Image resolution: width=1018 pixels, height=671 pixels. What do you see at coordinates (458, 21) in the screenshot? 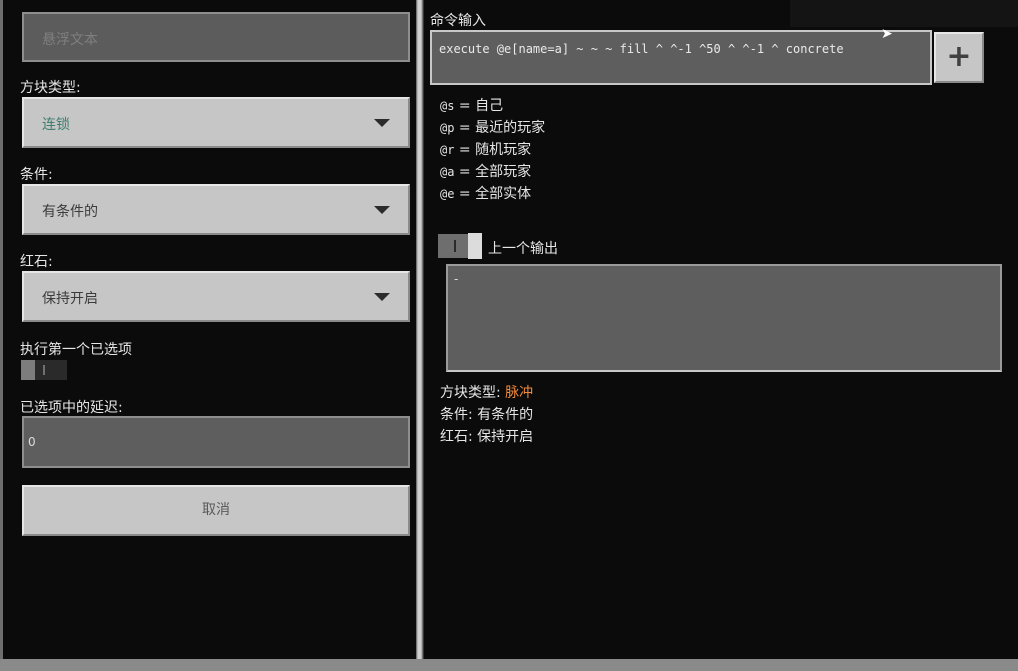
I see `command-input-label: 命令输入` at bounding box center [458, 21].